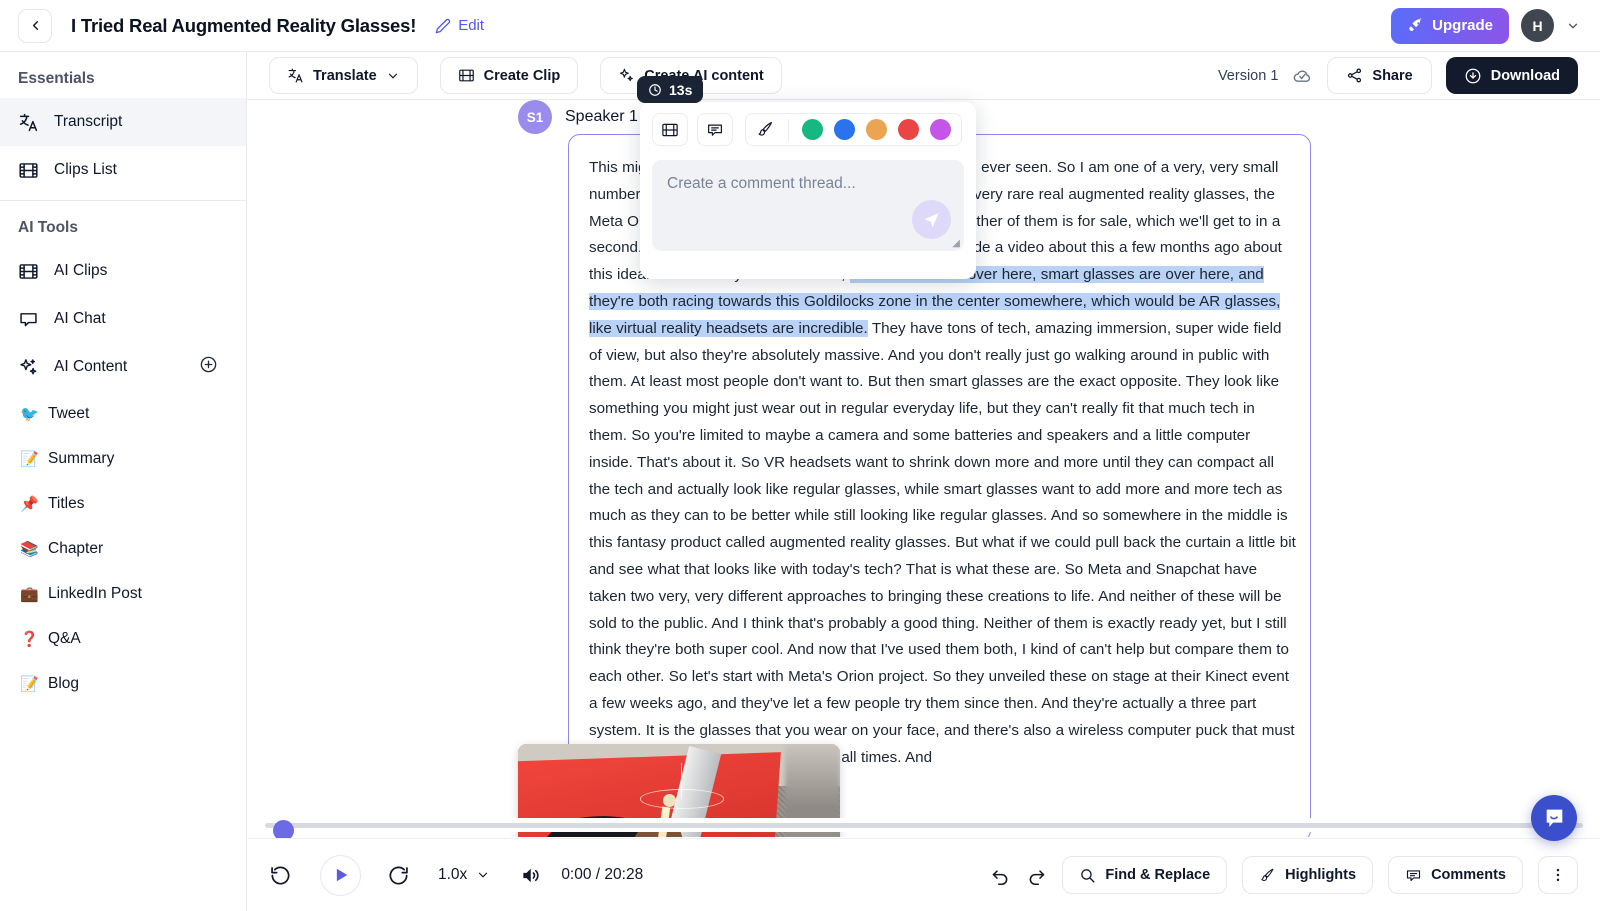 This screenshot has width=1600, height=911. I want to click on sidebar-item-transcript: Transcript, so click(123, 122).